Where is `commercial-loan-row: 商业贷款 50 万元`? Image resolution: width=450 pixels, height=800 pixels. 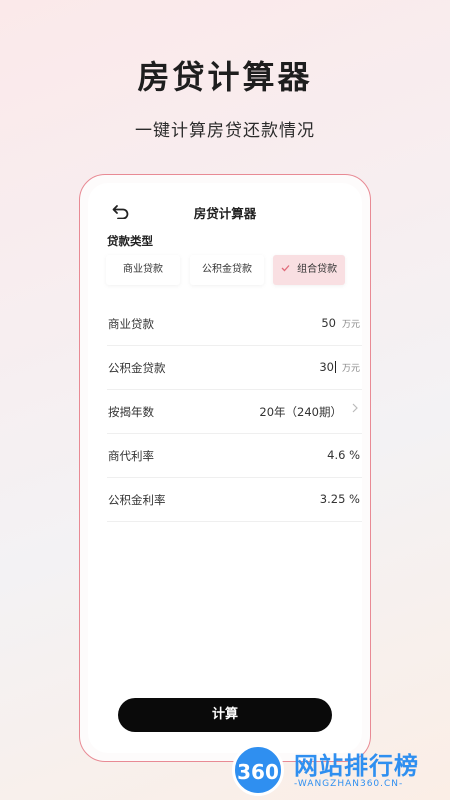
commercial-loan-row: 商业贷款 50 万元 is located at coordinates (234, 323).